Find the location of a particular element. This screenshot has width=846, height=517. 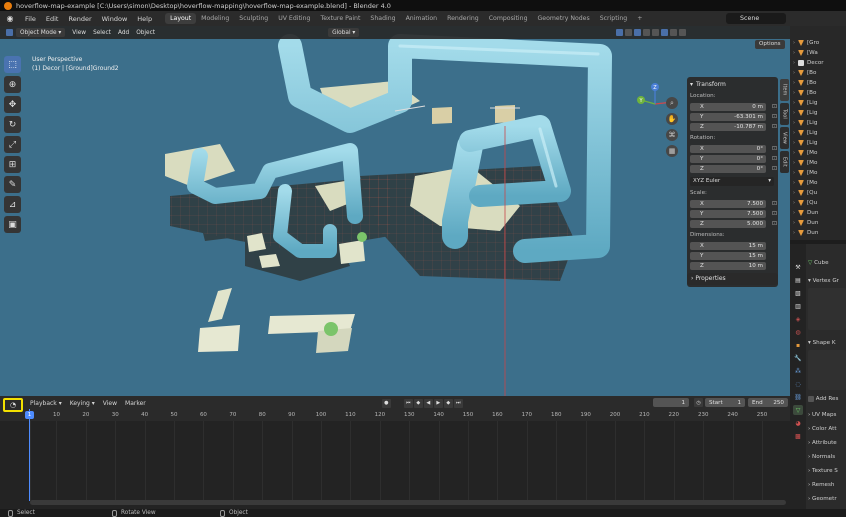

overlay-toggle-icon is located at coordinates (638, 32).